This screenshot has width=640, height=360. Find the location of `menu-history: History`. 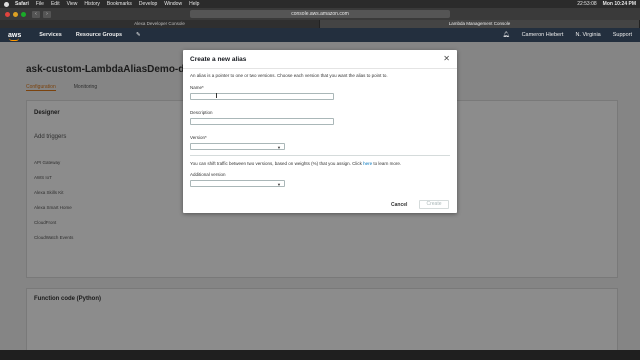

menu-history: History is located at coordinates (92, 4).